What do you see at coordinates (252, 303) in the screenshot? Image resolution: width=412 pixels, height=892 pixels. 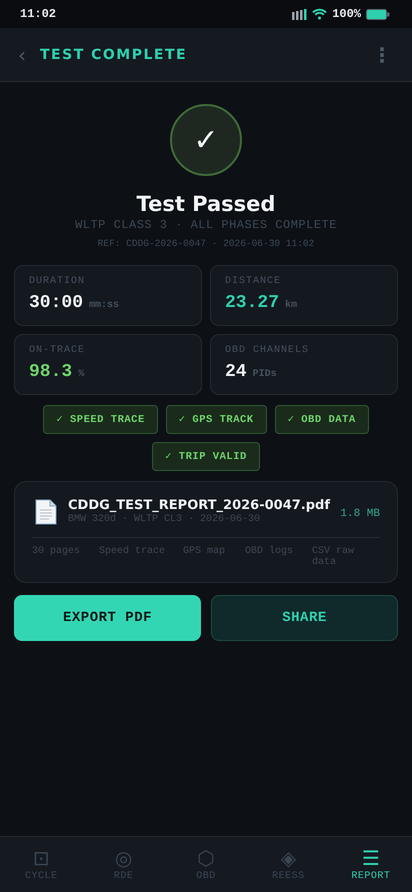 I see `stat-value: 23.27` at bounding box center [252, 303].